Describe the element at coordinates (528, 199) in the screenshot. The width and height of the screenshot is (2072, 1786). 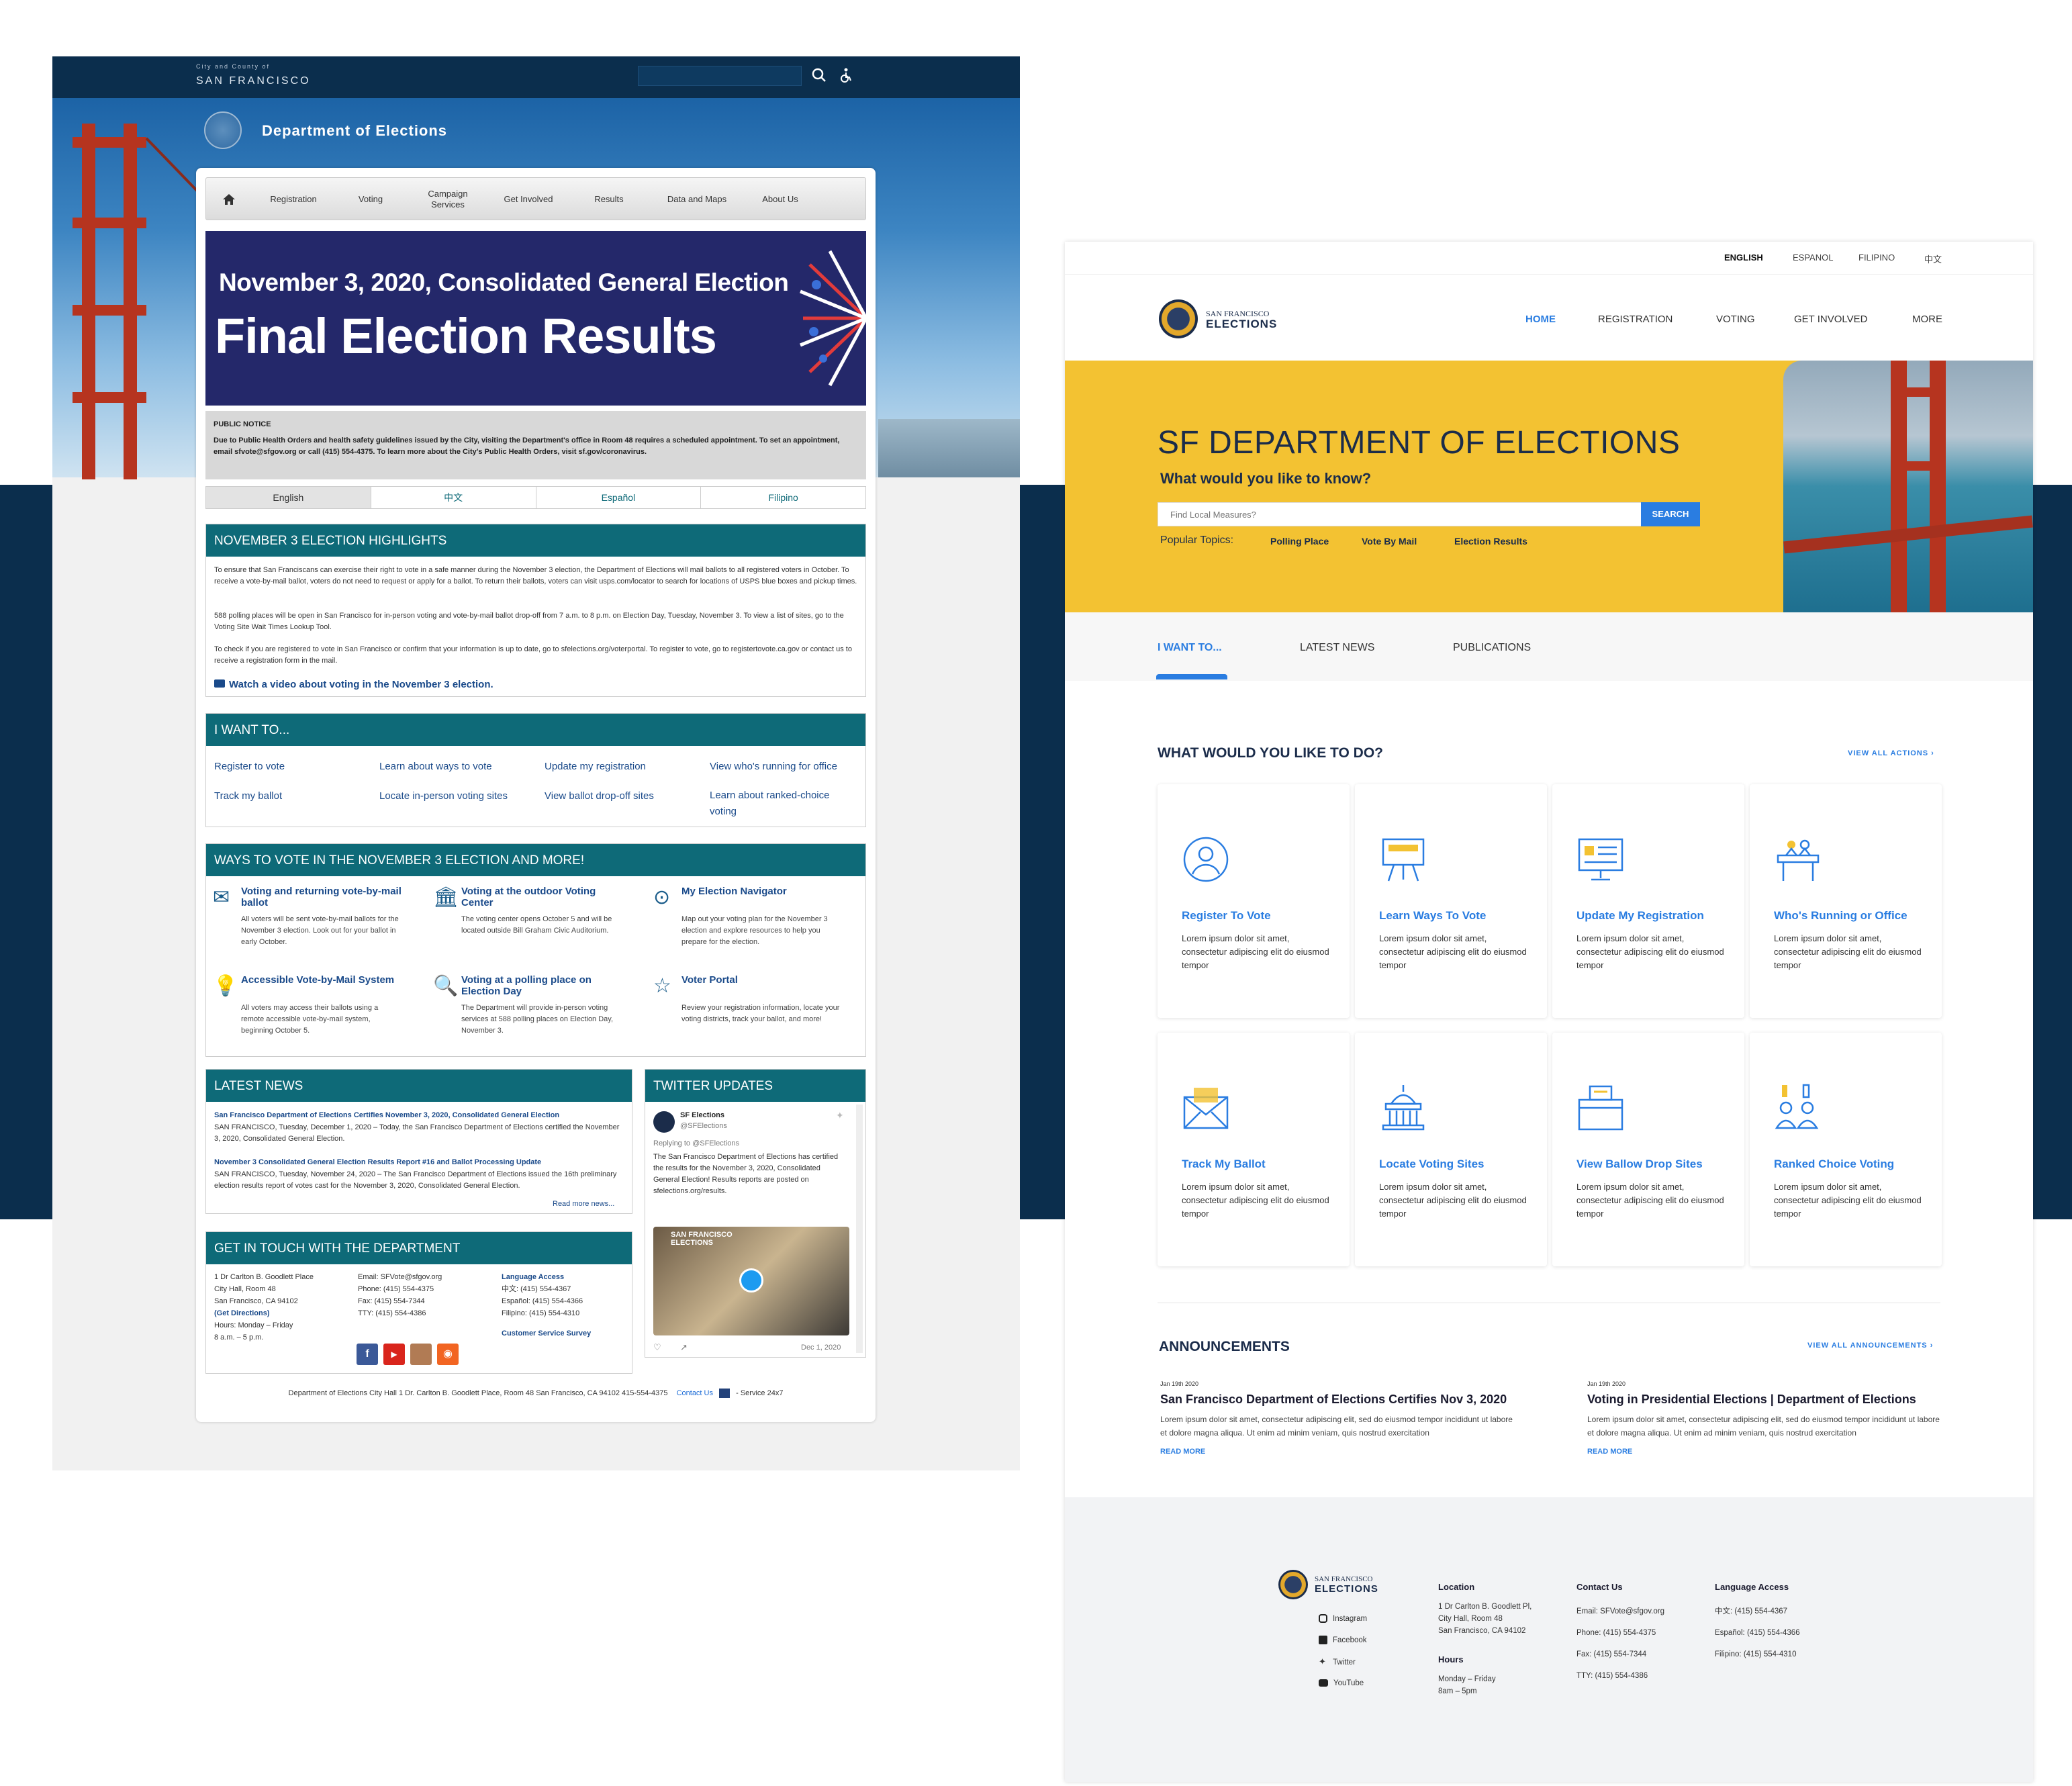
I see `nav-get-involved: Get Involved` at that location.